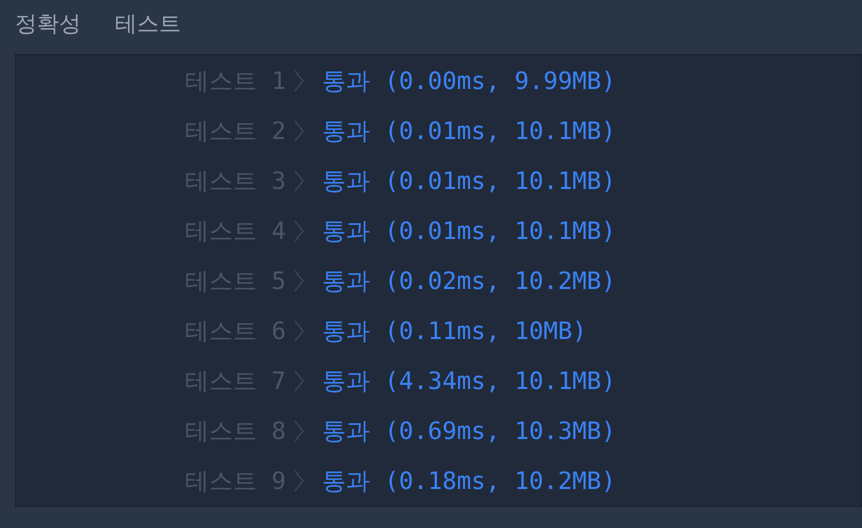  Describe the element at coordinates (454, 331) in the screenshot. I see `test-result: 통과 (0.11ms, 10MB)` at that location.